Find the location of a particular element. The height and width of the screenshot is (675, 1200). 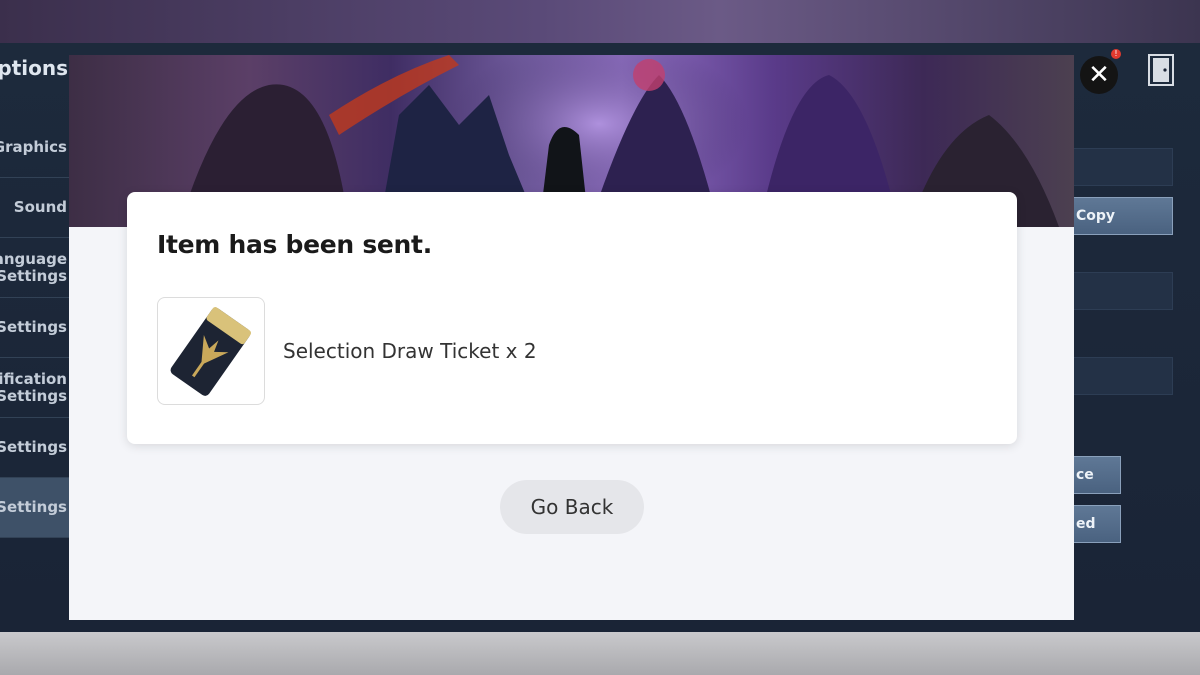

menu-item-sound: Sound is located at coordinates (34, 208).